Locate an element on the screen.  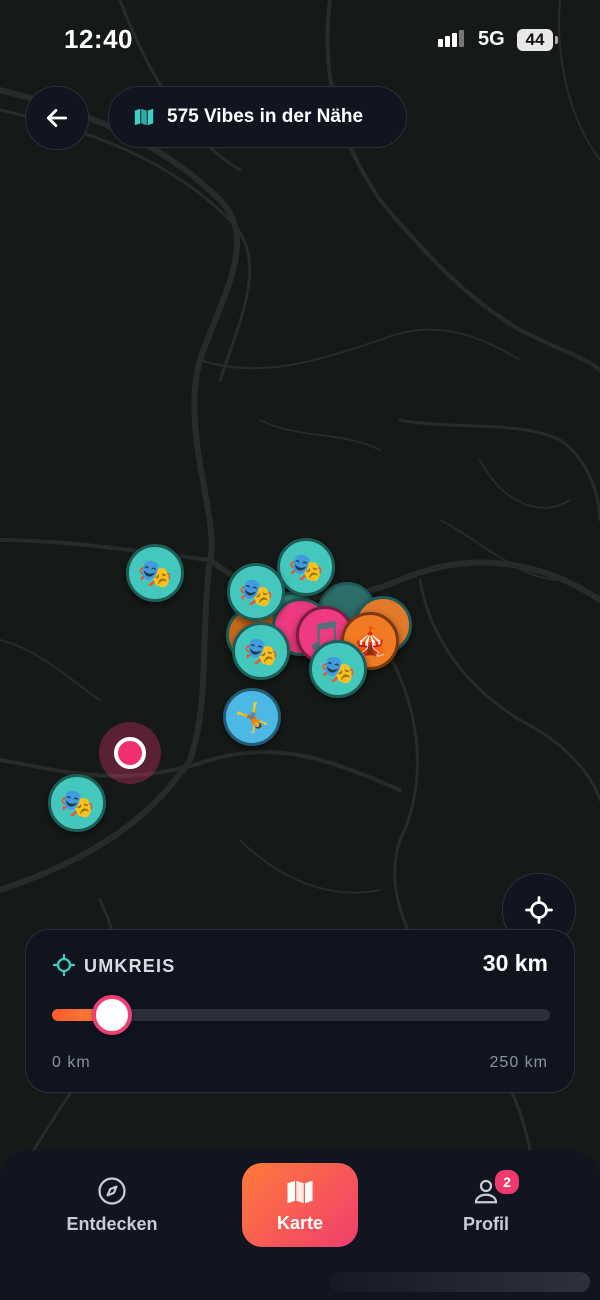
vibes-count-pill: 575 Vibes in der Nähe is located at coordinates (257, 117).